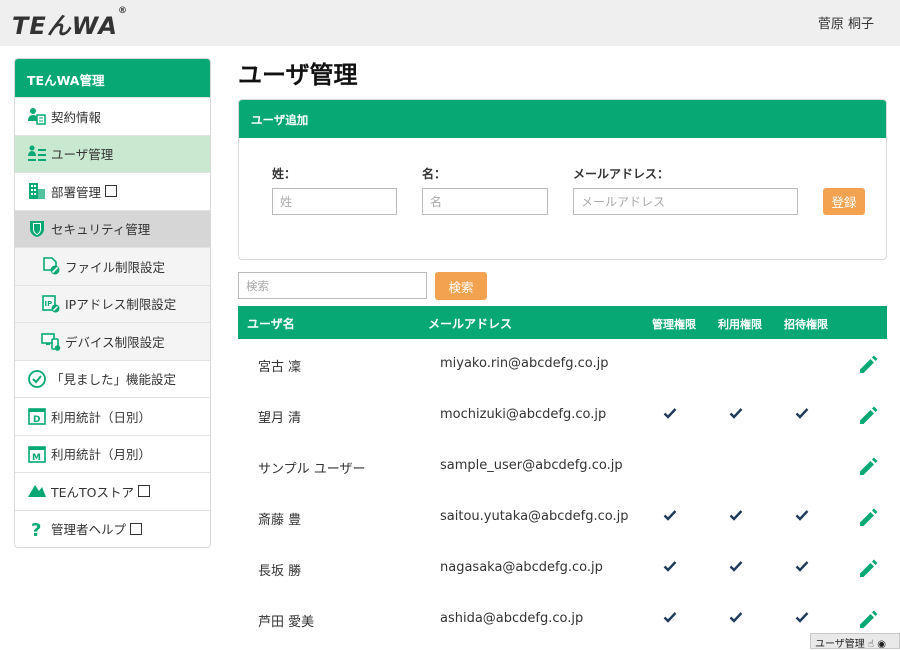  Describe the element at coordinates (332, 285) in the screenshot. I see `search-input` at that location.